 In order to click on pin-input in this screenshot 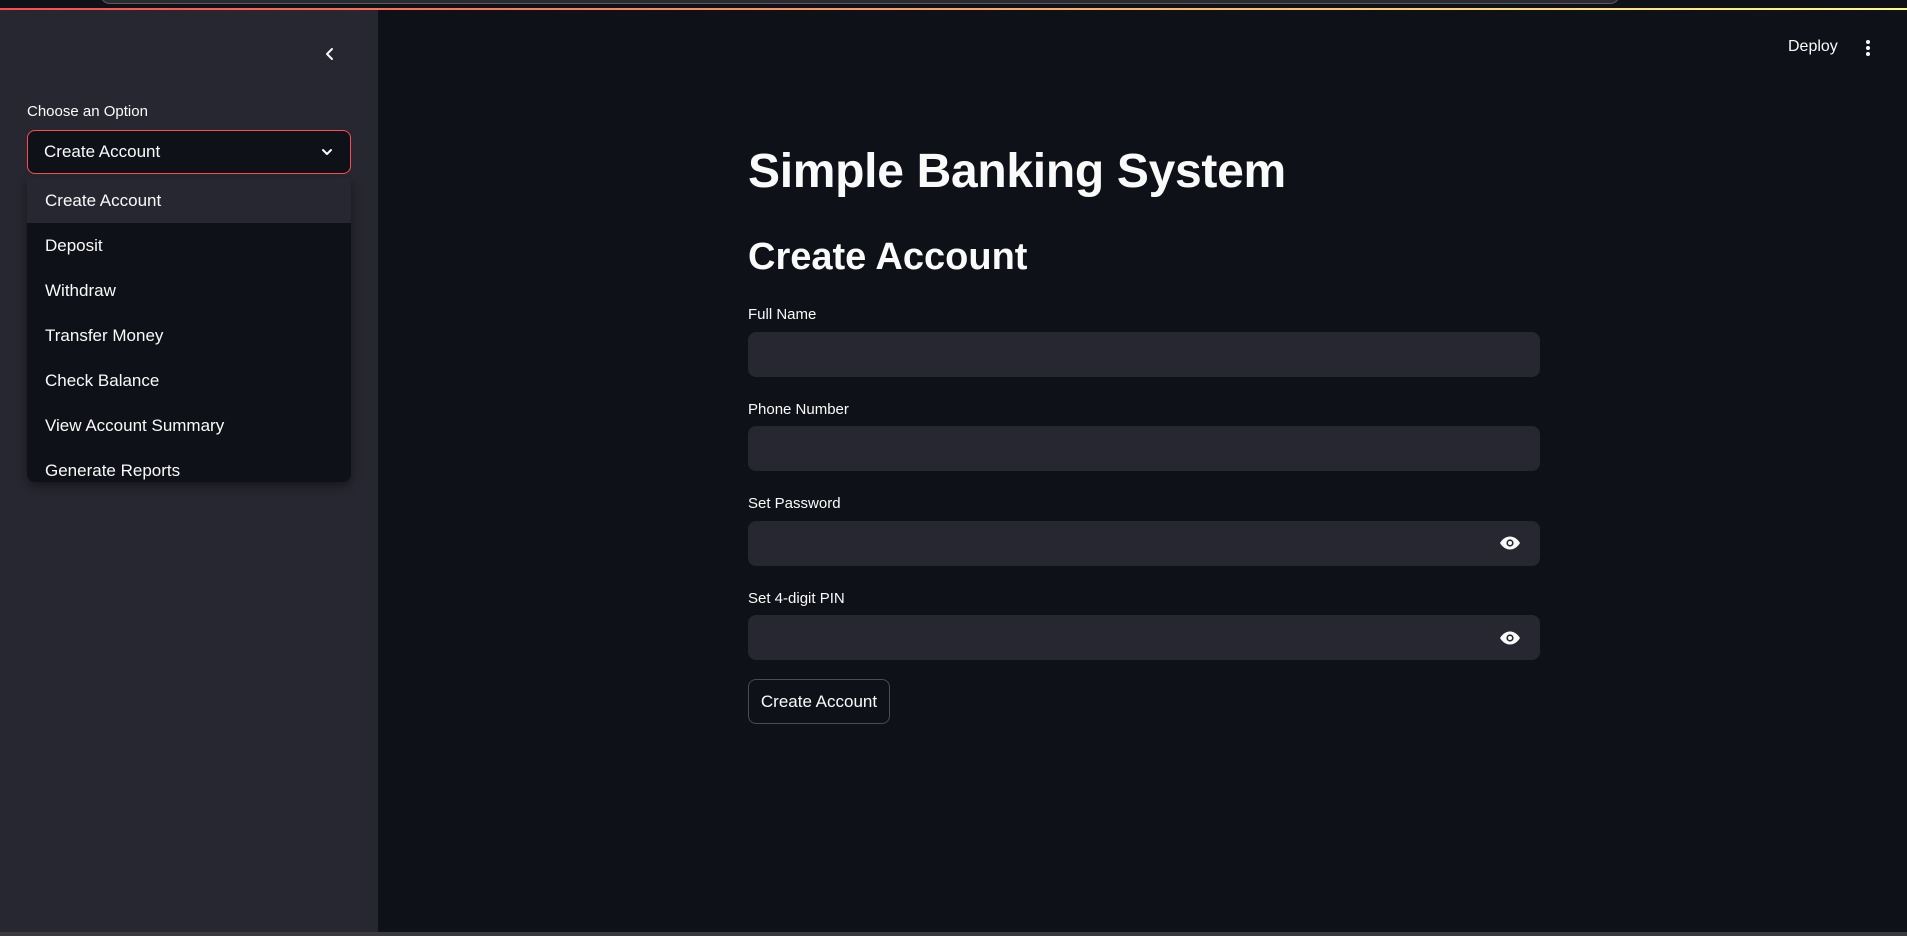, I will do `click(1144, 637)`.